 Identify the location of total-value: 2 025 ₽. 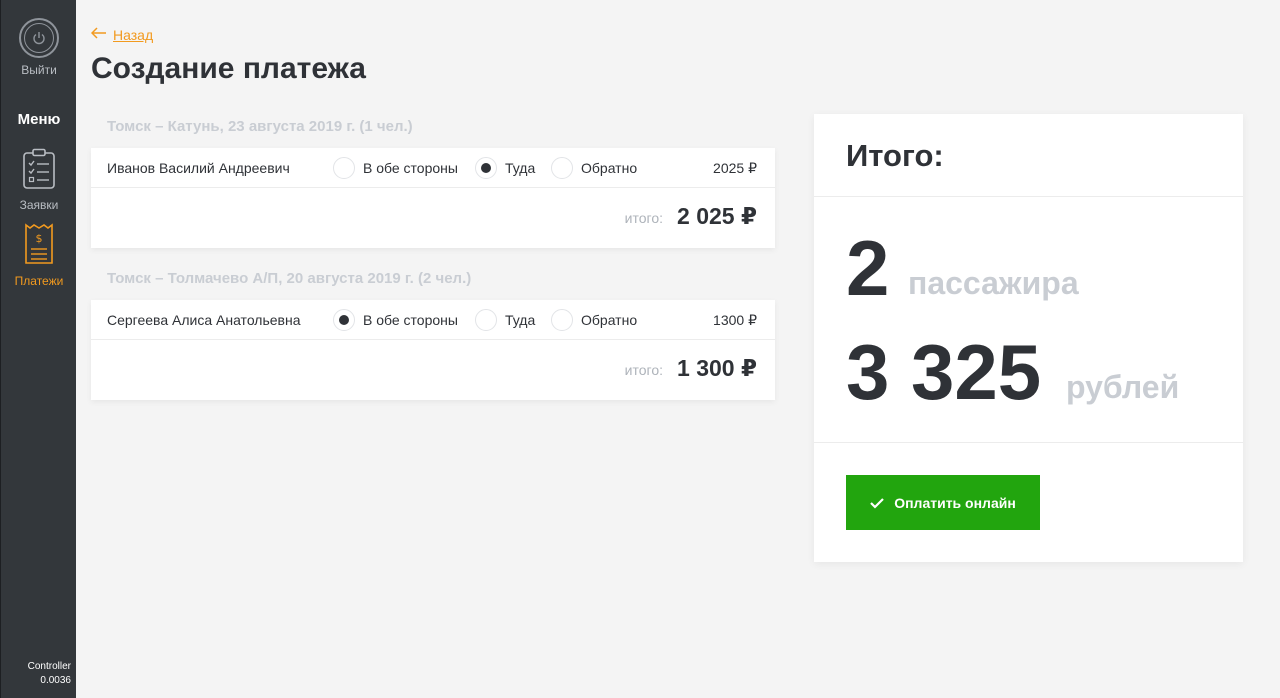
(717, 216).